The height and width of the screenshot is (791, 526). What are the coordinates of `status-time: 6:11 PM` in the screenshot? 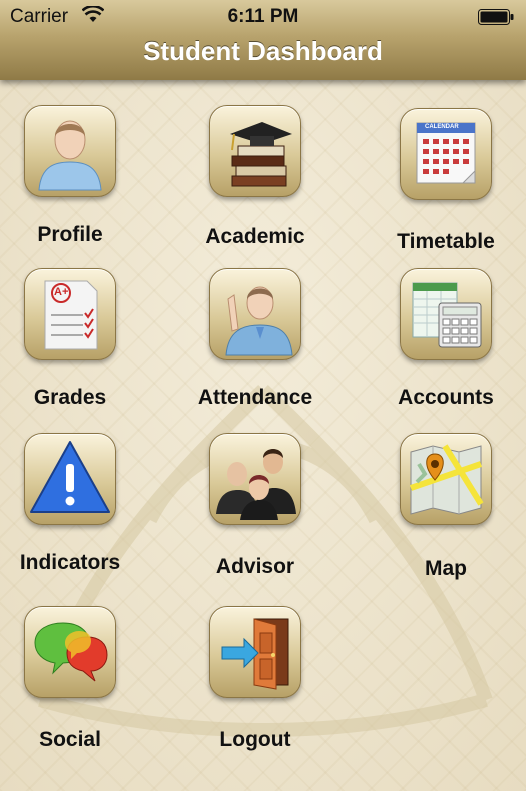 It's located at (263, 16).